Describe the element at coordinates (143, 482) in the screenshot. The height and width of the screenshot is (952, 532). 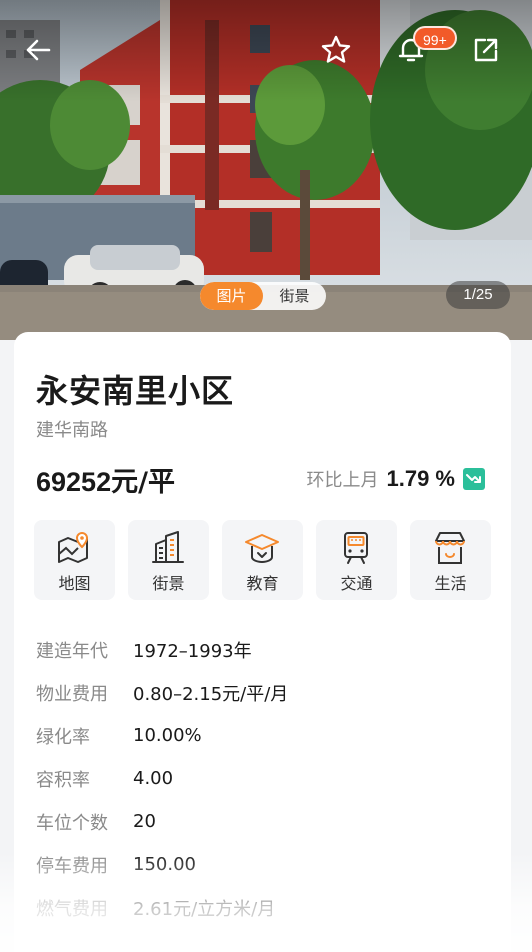
I see `price-unit: 元/平` at that location.